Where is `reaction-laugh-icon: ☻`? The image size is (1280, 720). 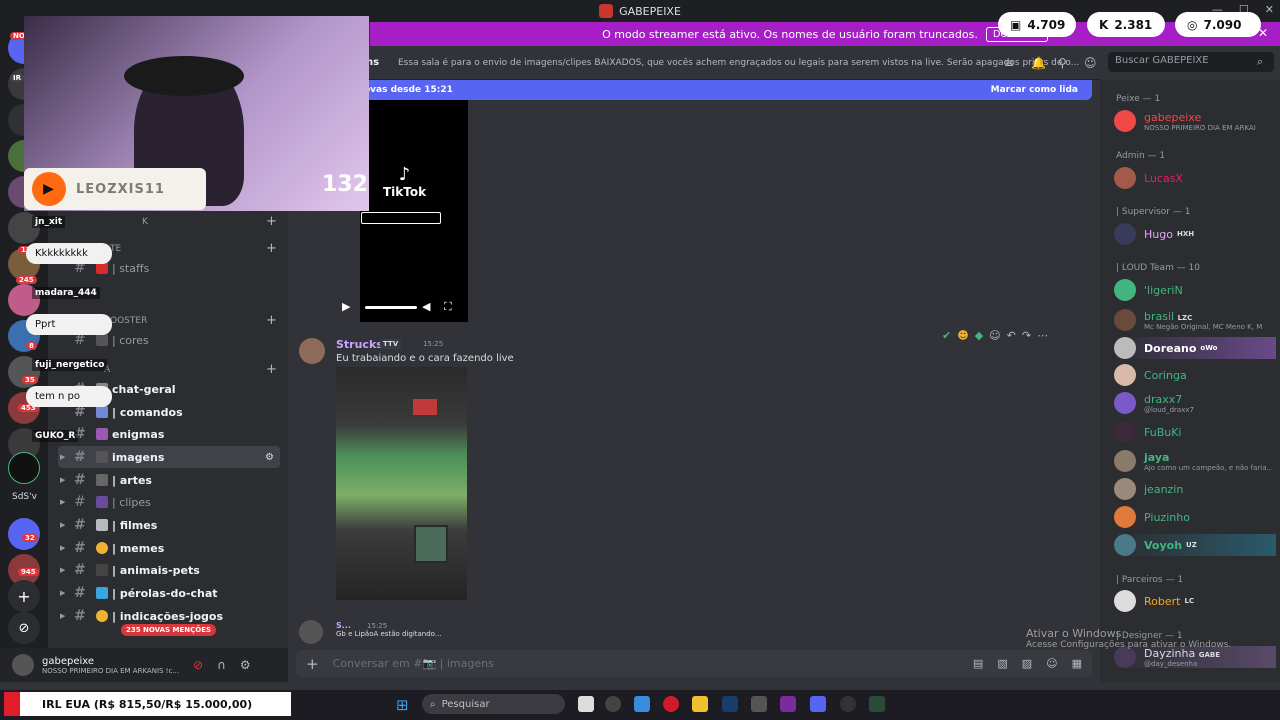
reaction-laugh-icon: ☻ is located at coordinates (962, 335).